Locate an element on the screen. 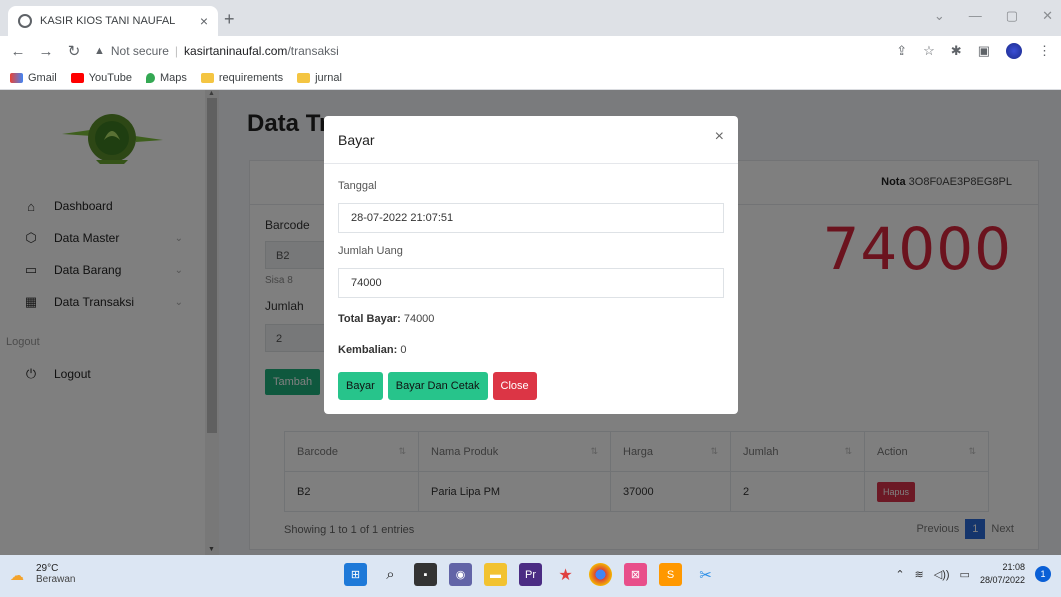  url-domain: kasirtaninaufal.com is located at coordinates (236, 51).